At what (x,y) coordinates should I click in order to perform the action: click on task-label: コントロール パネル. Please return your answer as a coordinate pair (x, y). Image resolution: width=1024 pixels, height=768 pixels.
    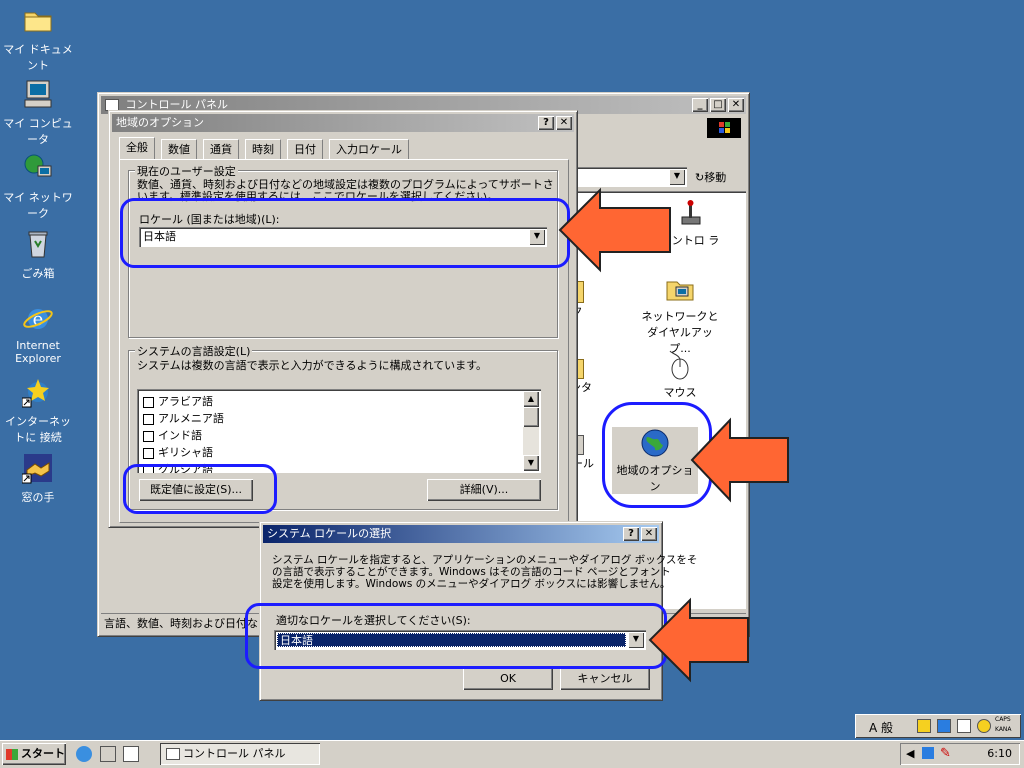
    Looking at the image, I should click on (234, 753).